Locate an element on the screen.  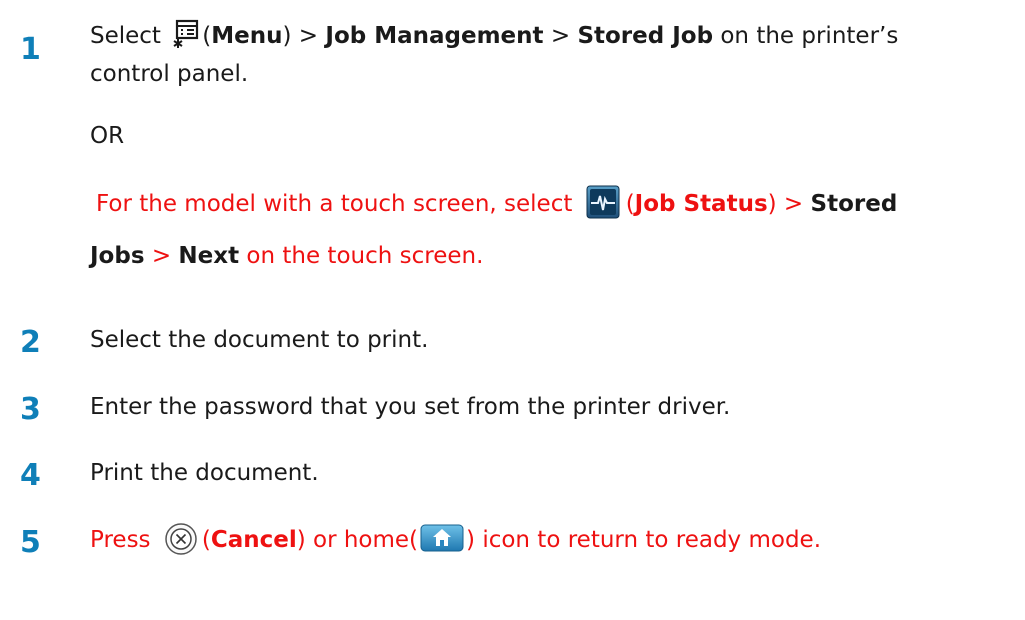
cancel-icon is located at coordinates (181, 539).